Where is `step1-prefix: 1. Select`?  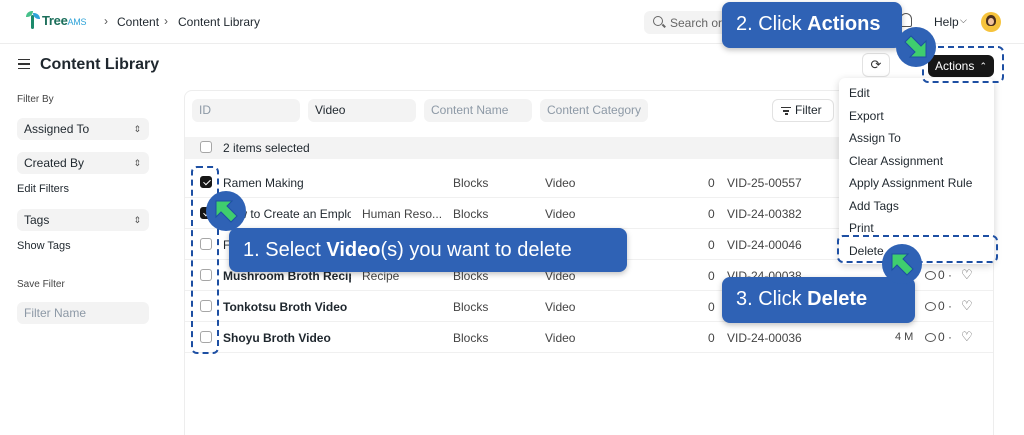 step1-prefix: 1. Select is located at coordinates (285, 250).